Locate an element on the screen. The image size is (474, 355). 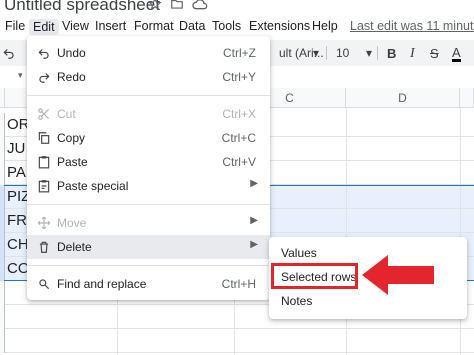
name-box-dropdown-icon: ▾ is located at coordinates (20, 75).